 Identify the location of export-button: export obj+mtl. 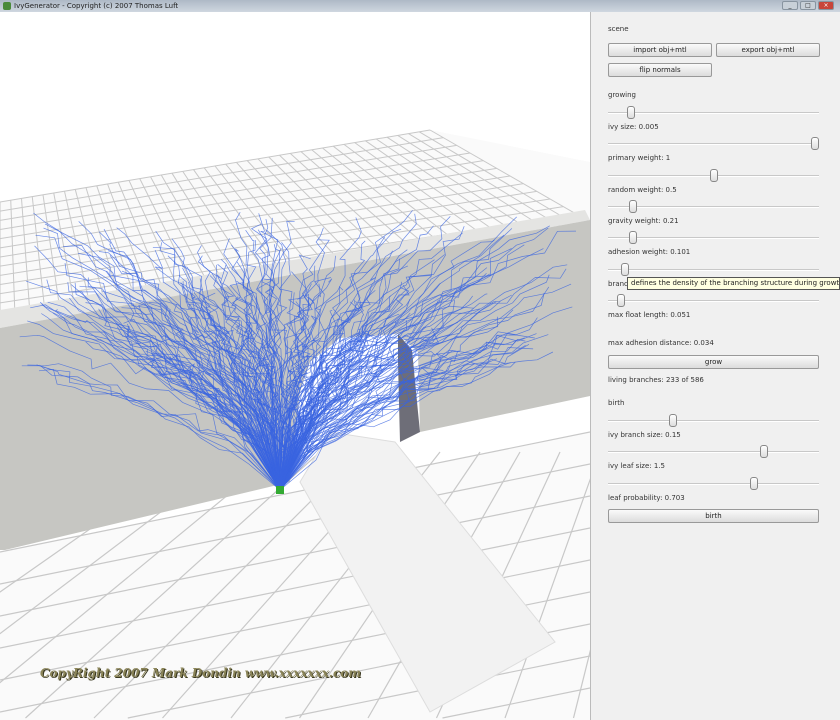
(768, 50).